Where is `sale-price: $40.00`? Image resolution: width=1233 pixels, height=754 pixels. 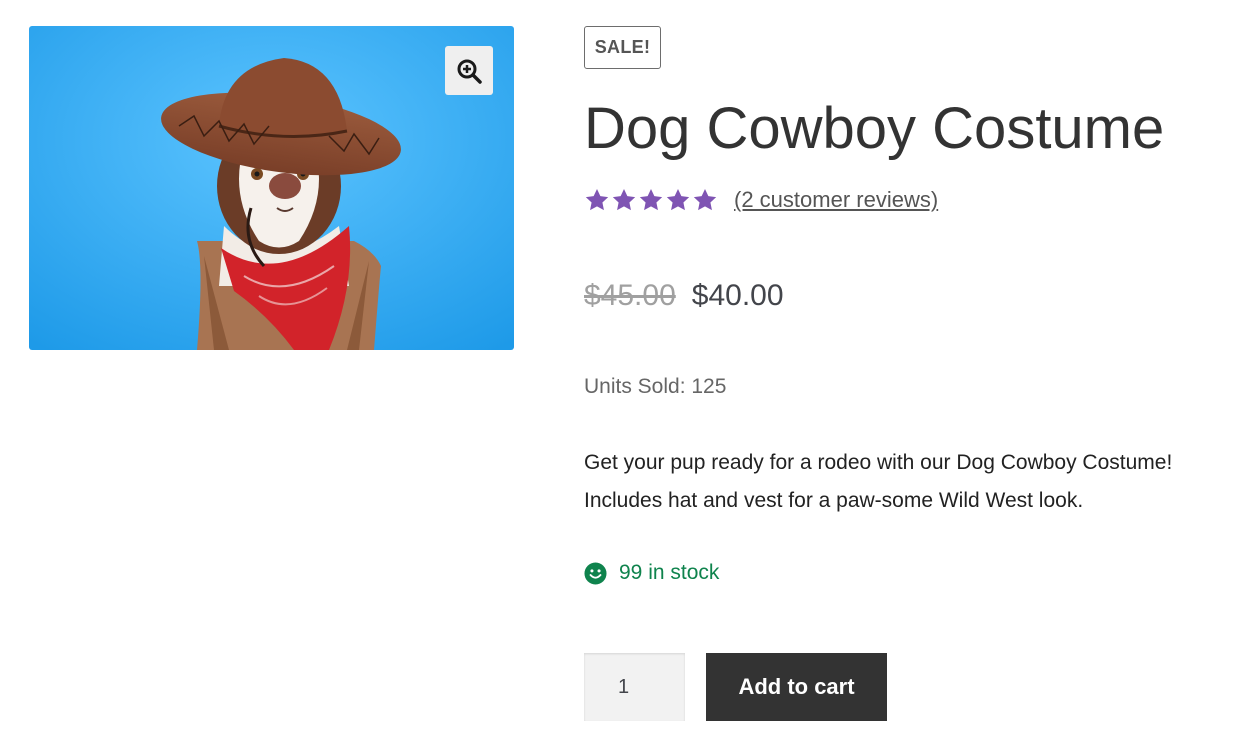
sale-price: $40.00 is located at coordinates (737, 295).